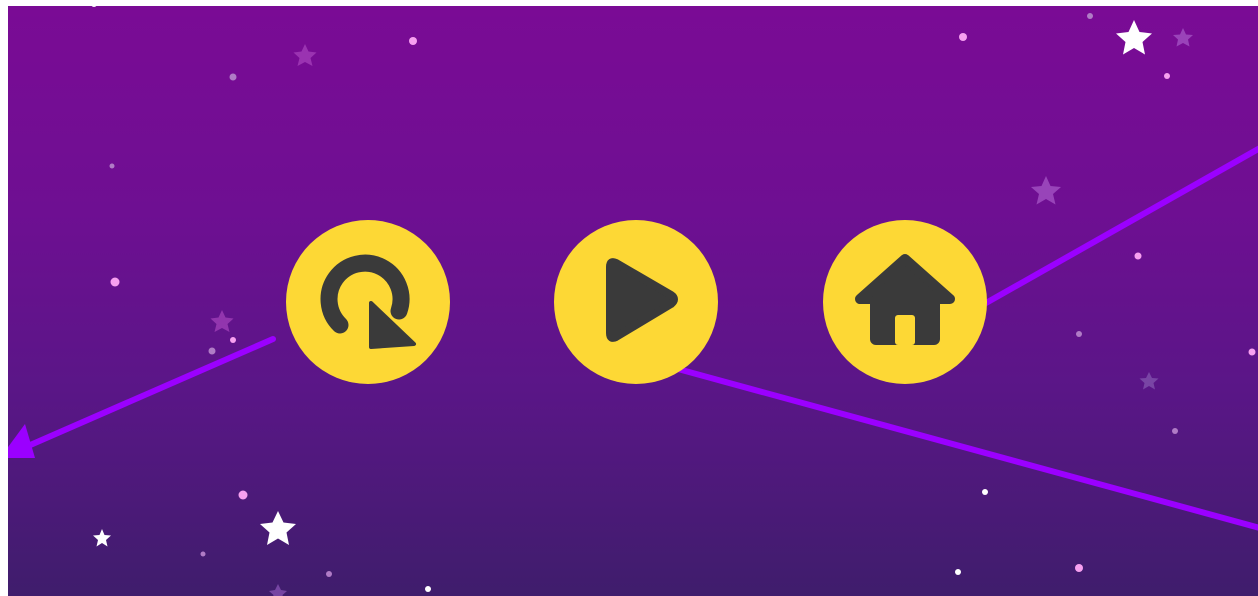 Image resolution: width=1258 pixels, height=596 pixels. I want to click on play-button, so click(636, 302).